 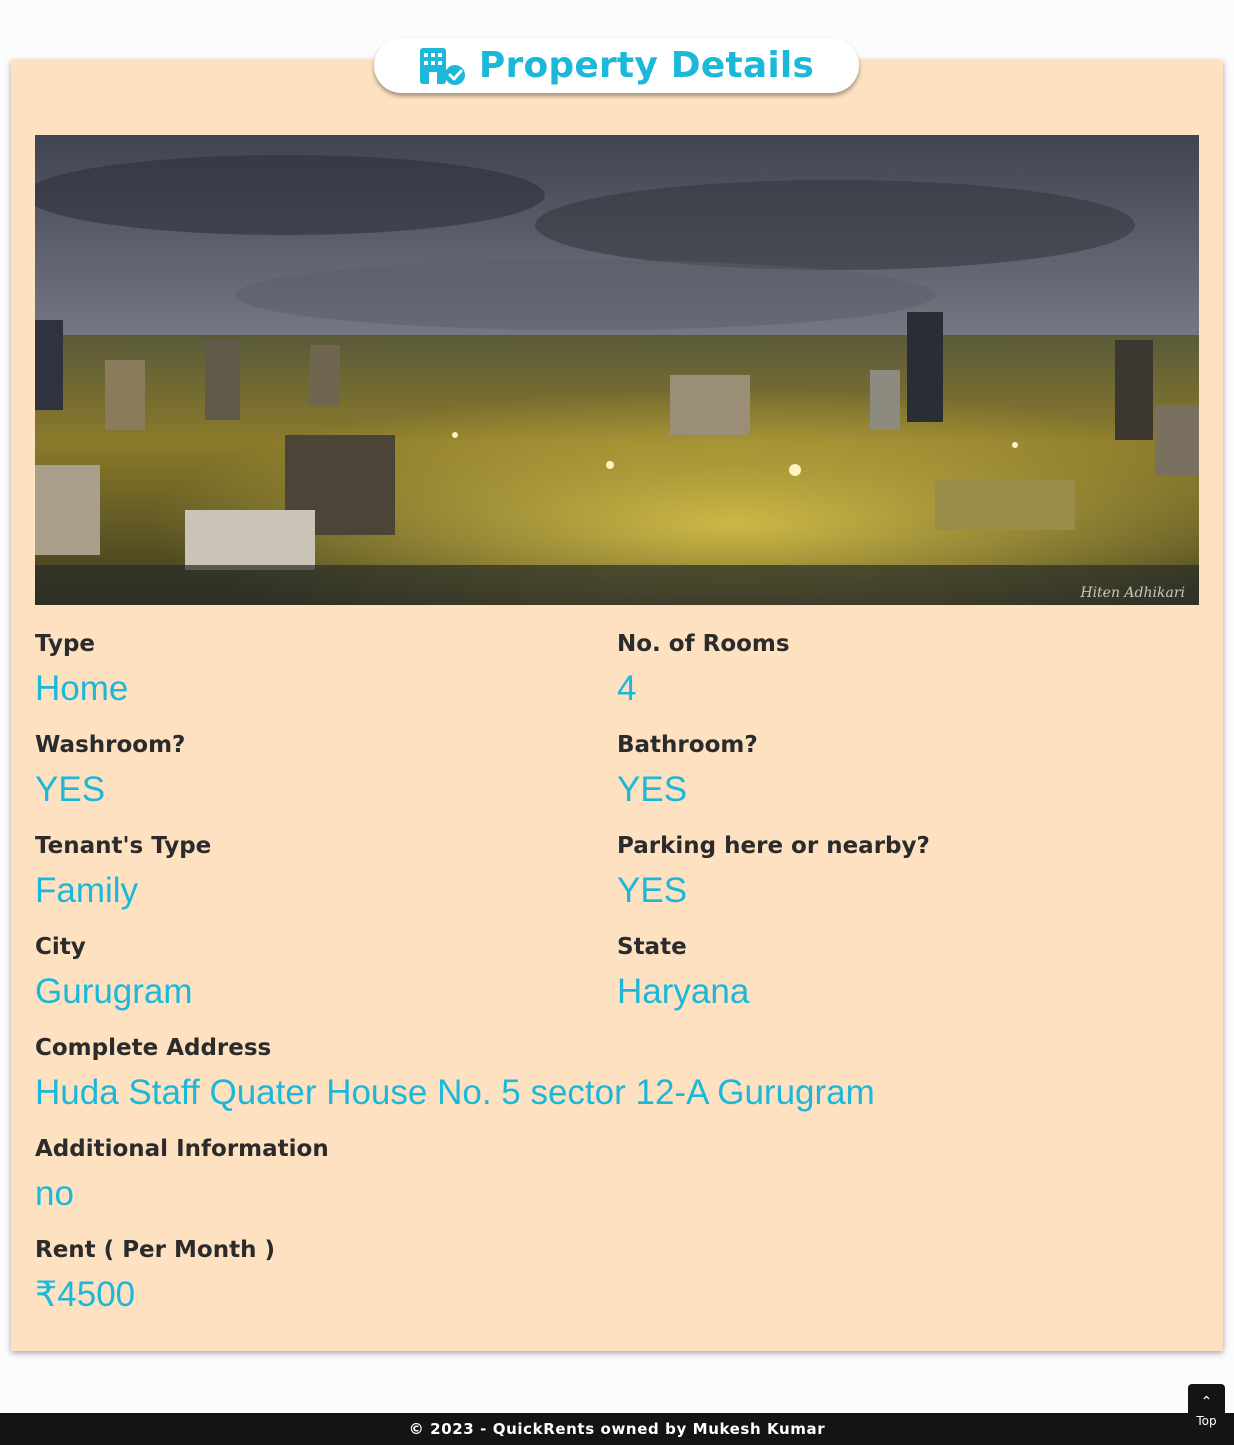 What do you see at coordinates (326, 670) in the screenshot?
I see `type-field: Type Home` at bounding box center [326, 670].